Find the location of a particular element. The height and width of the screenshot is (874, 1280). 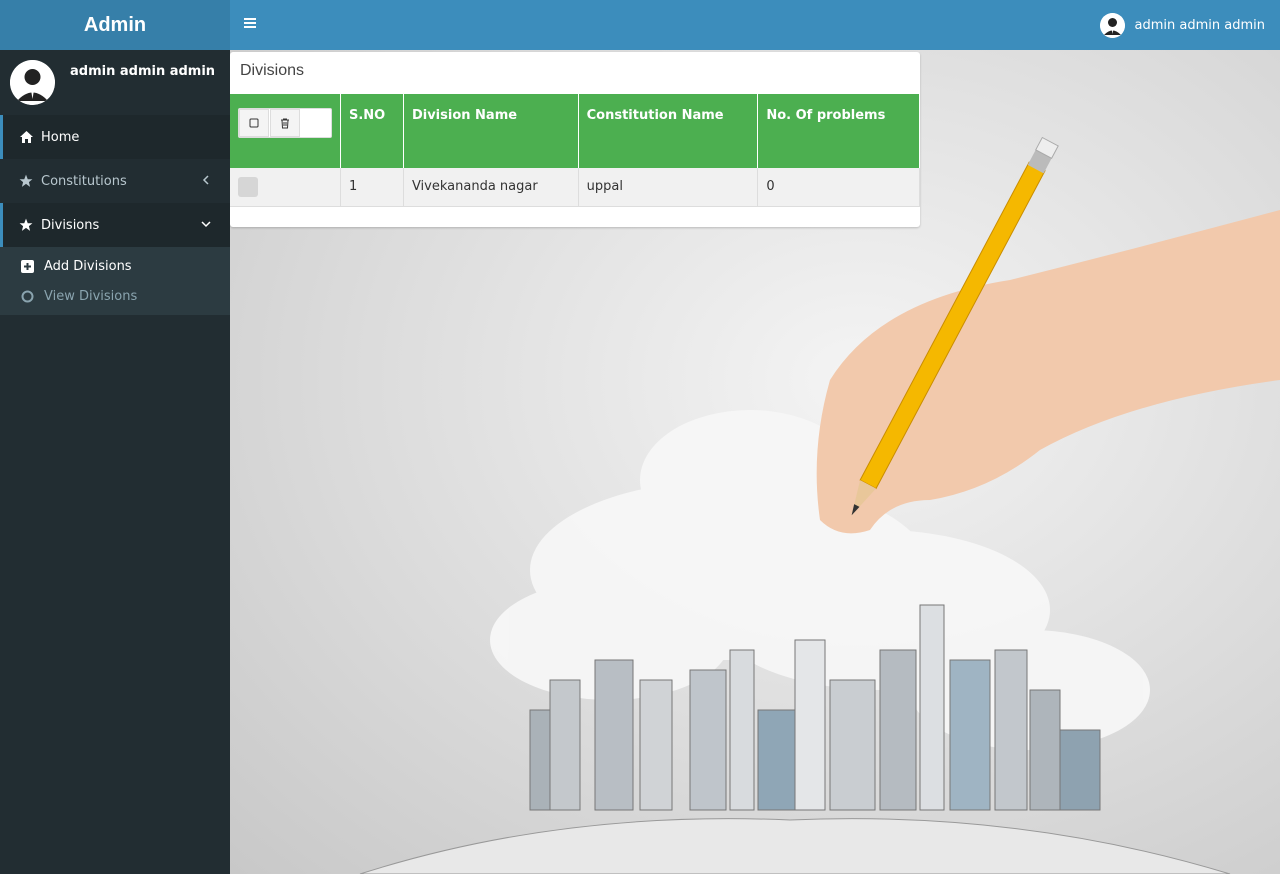

menu-toggle-icon is located at coordinates (251, 25).